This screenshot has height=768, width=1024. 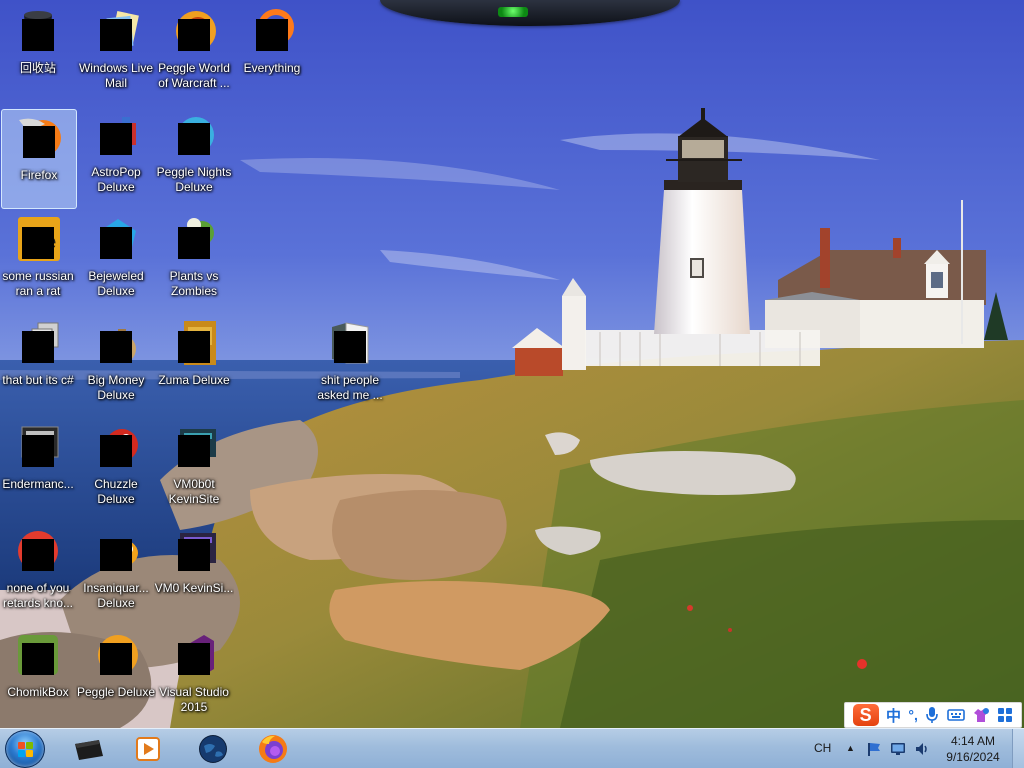 I want to click on enderman-icon, so click(x=38, y=447).